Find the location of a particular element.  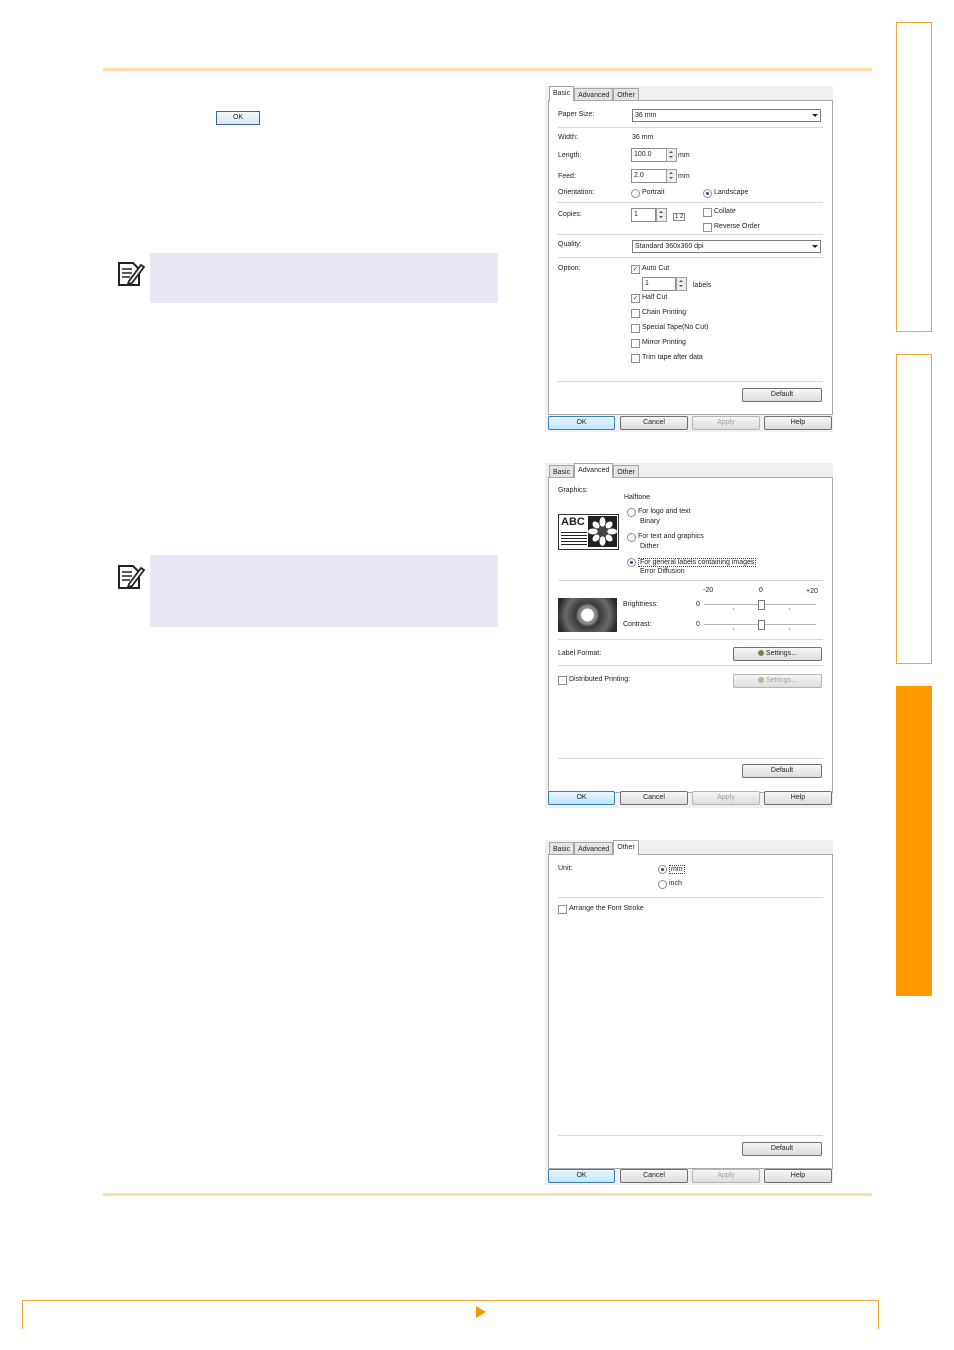

copies-label: Copies: is located at coordinates (570, 214).